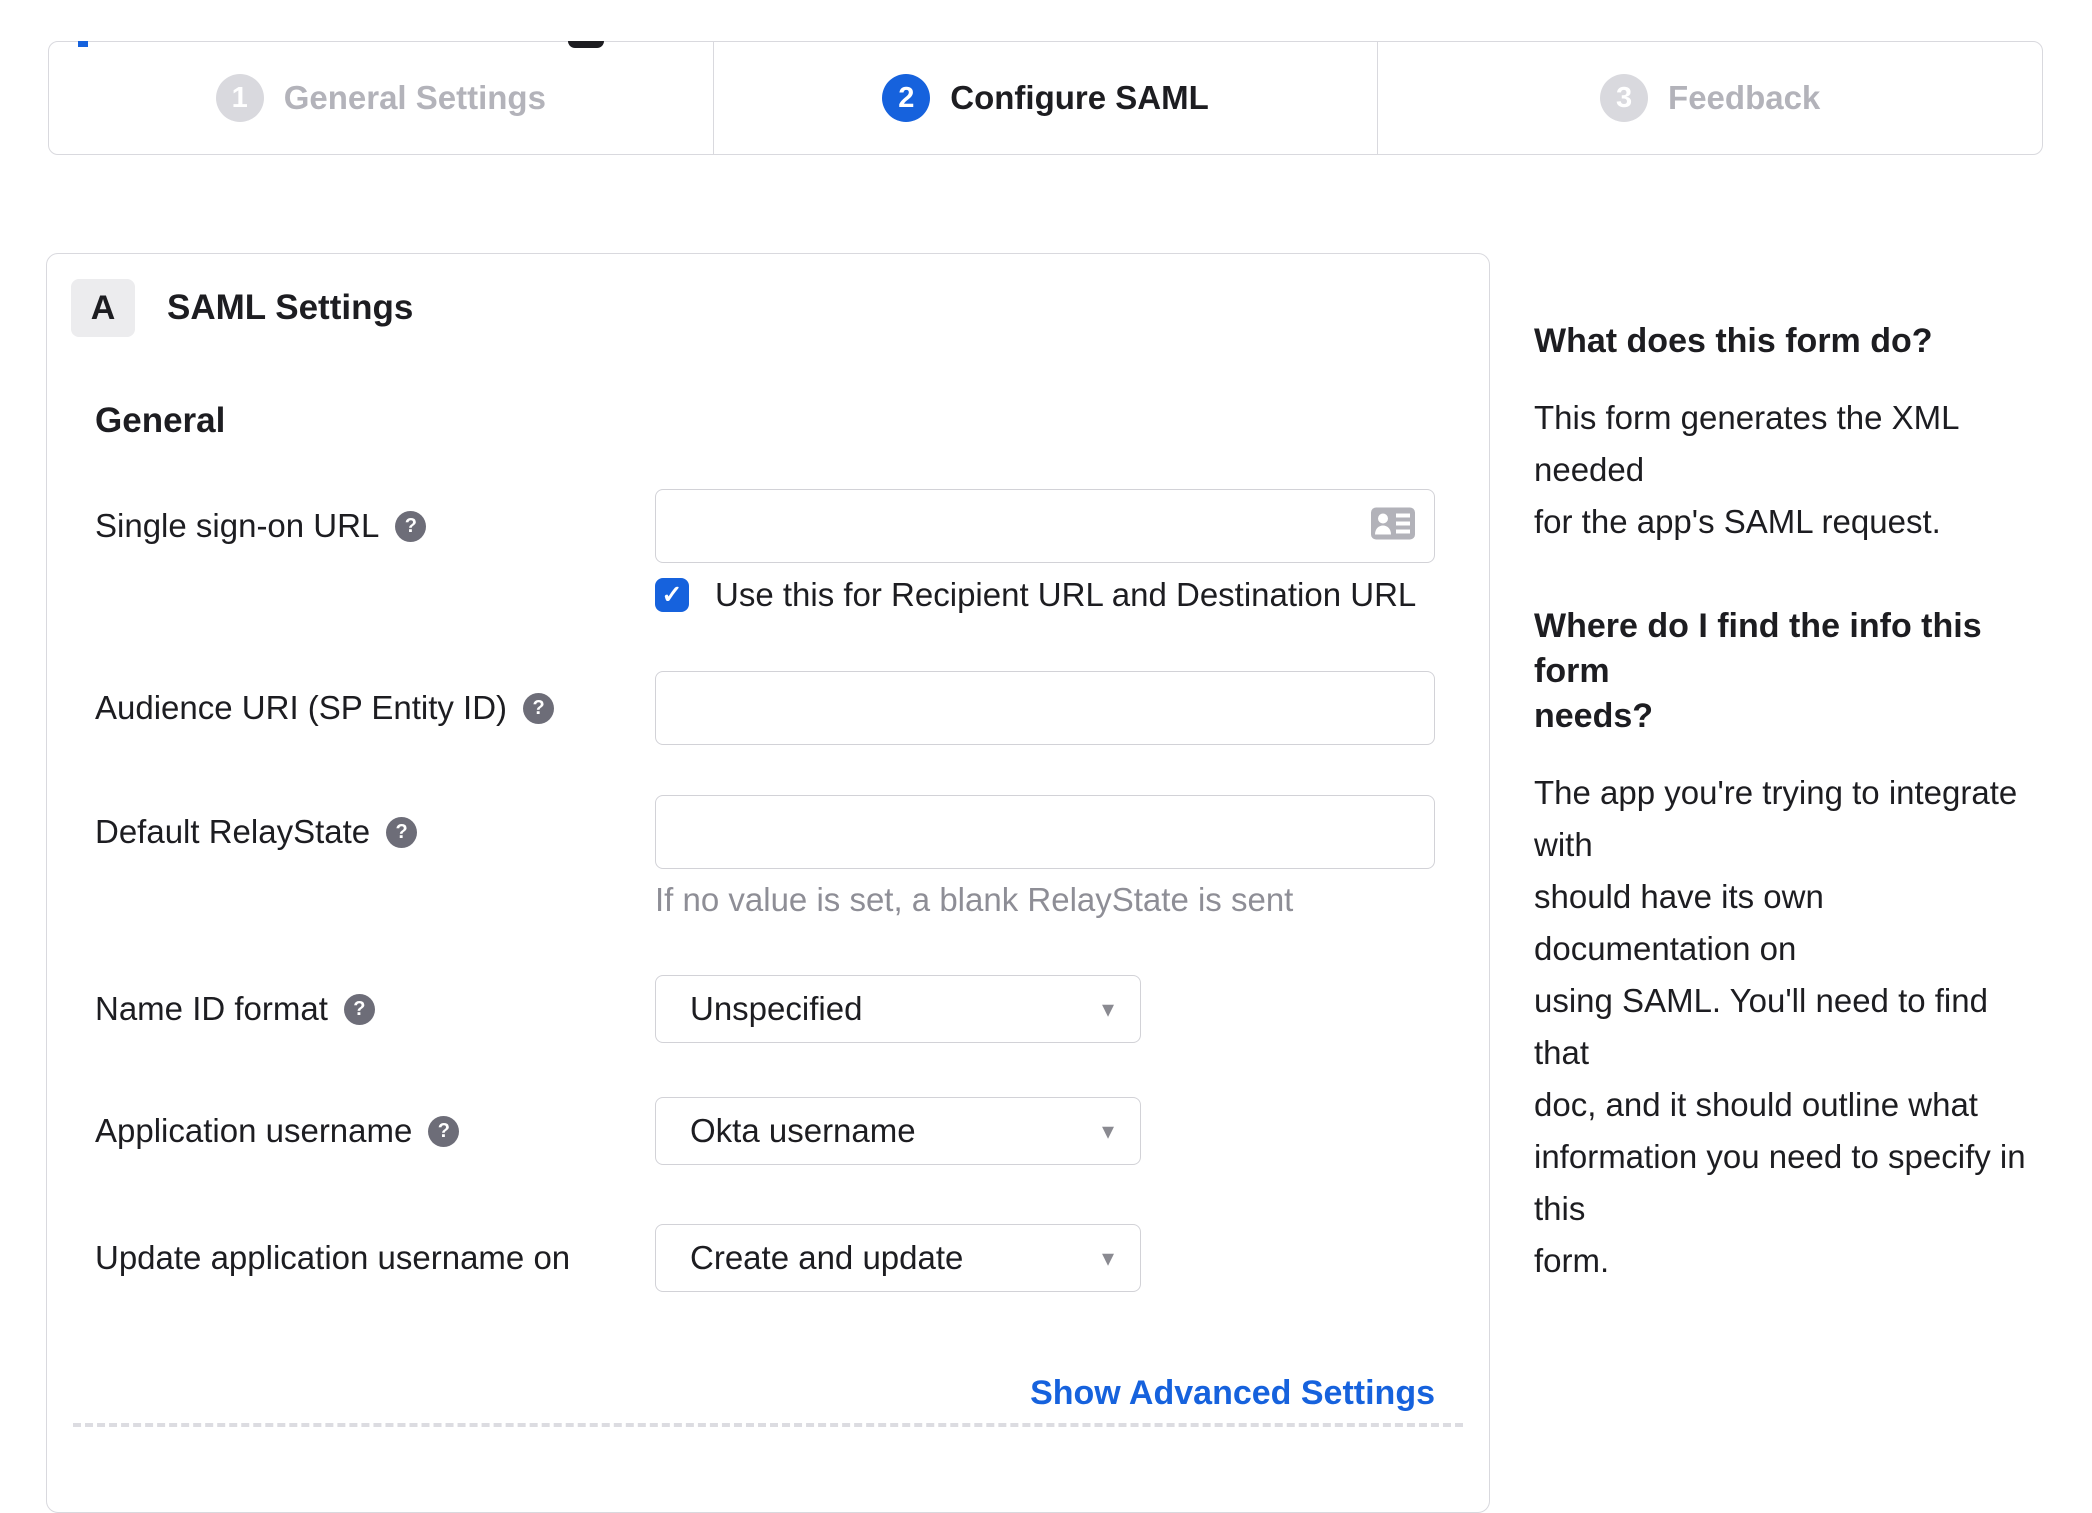  What do you see at coordinates (211, 1008) in the screenshot?
I see `name-id-format-label: Name ID format` at bounding box center [211, 1008].